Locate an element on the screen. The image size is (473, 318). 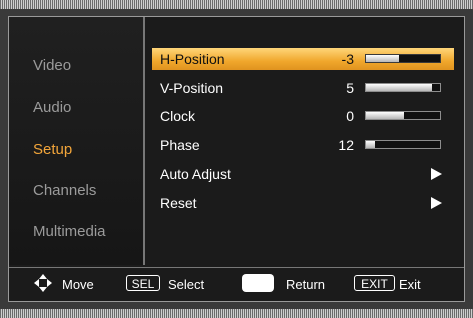
setup-item-label: V-Position is located at coordinates (192, 88).